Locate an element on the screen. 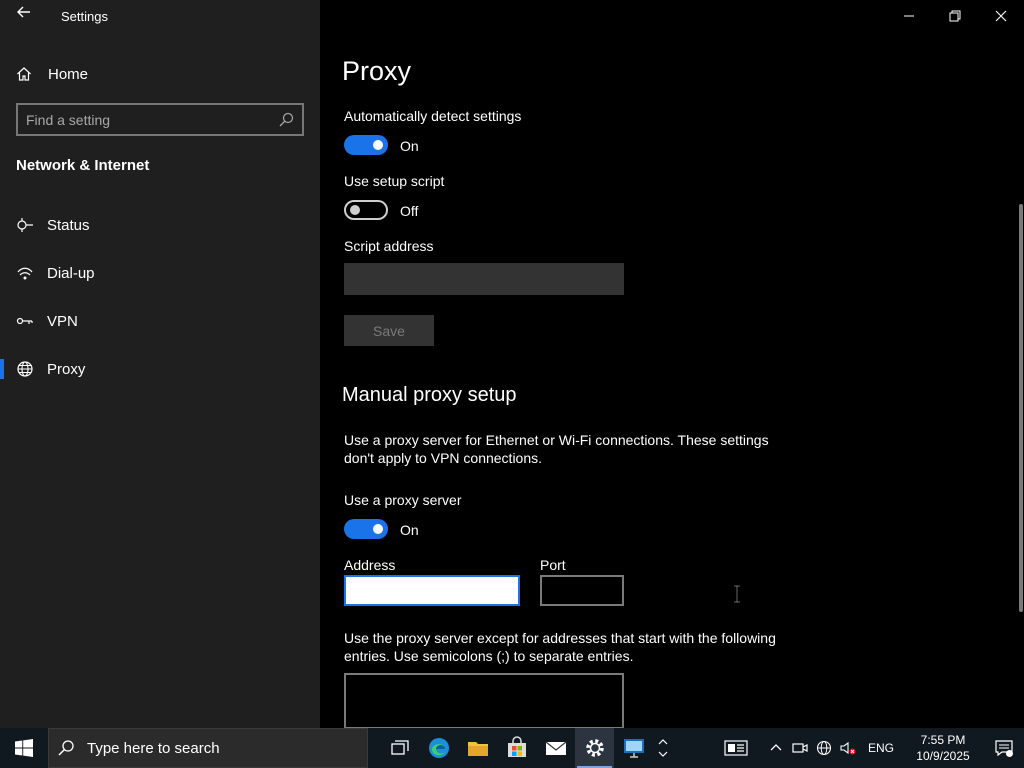  use-proxy-state: On is located at coordinates (409, 530).